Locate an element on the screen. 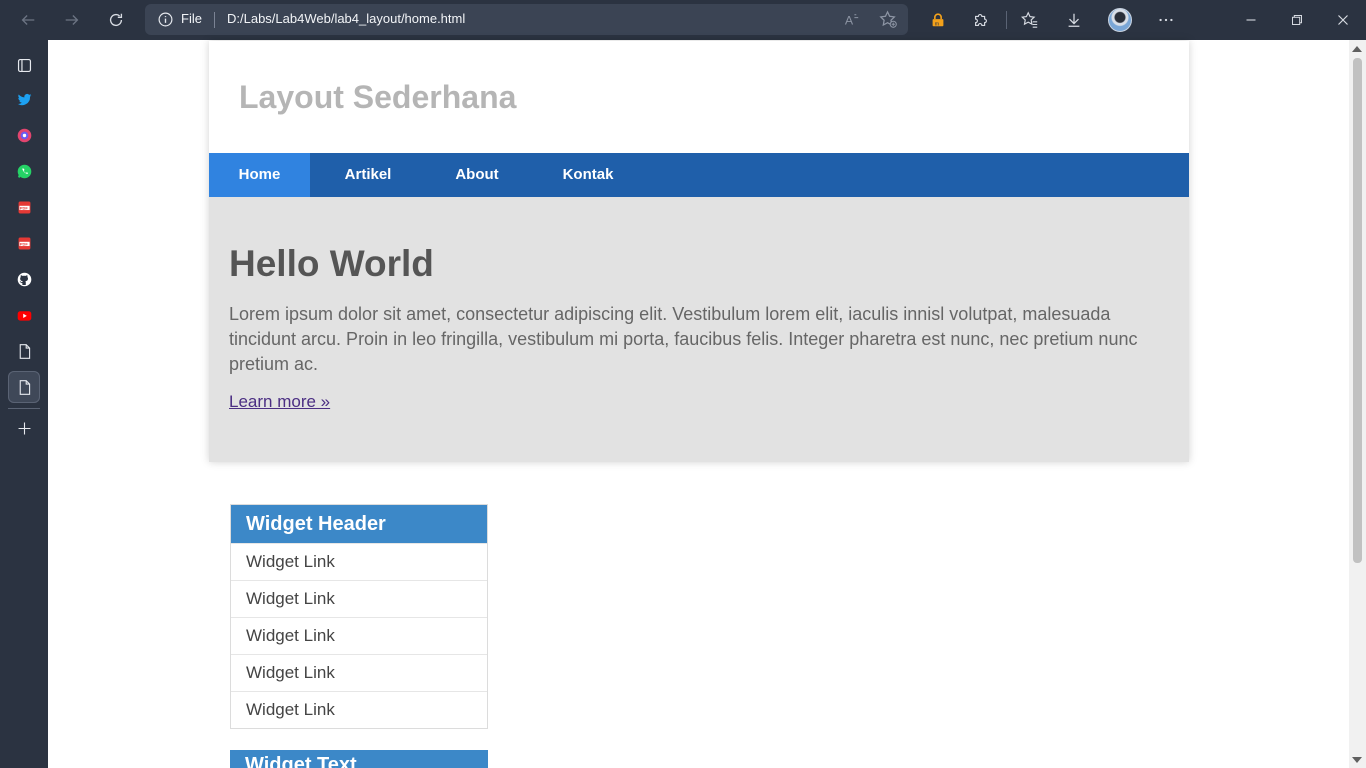  forward-button is located at coordinates (72, 20).